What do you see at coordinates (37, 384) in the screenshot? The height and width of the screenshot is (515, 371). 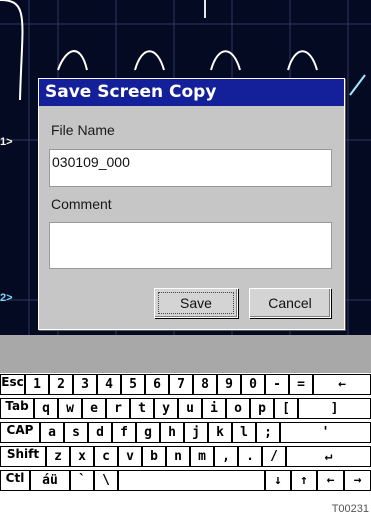 I see `key-1: 1` at bounding box center [37, 384].